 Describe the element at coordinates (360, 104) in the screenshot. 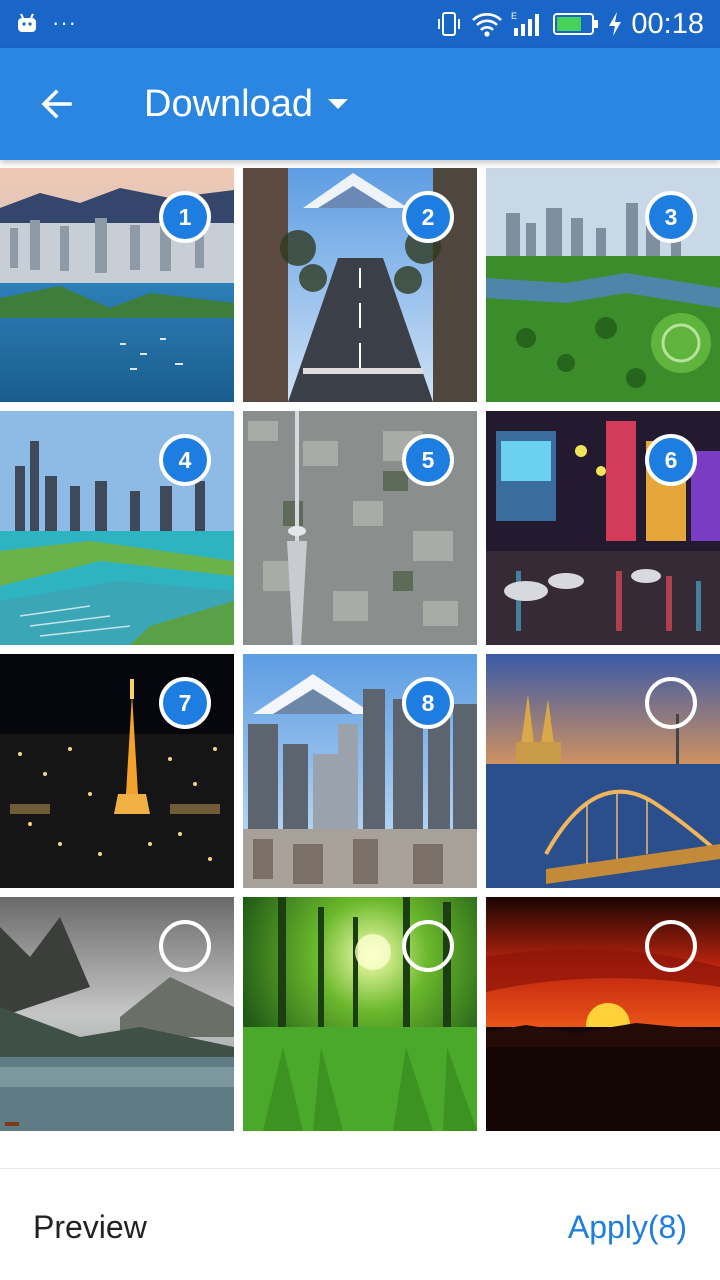

I see `app-bar: Download` at that location.